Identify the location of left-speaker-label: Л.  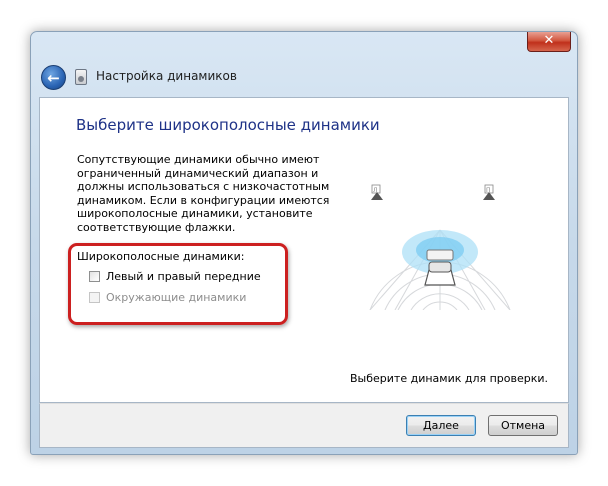
(375, 190).